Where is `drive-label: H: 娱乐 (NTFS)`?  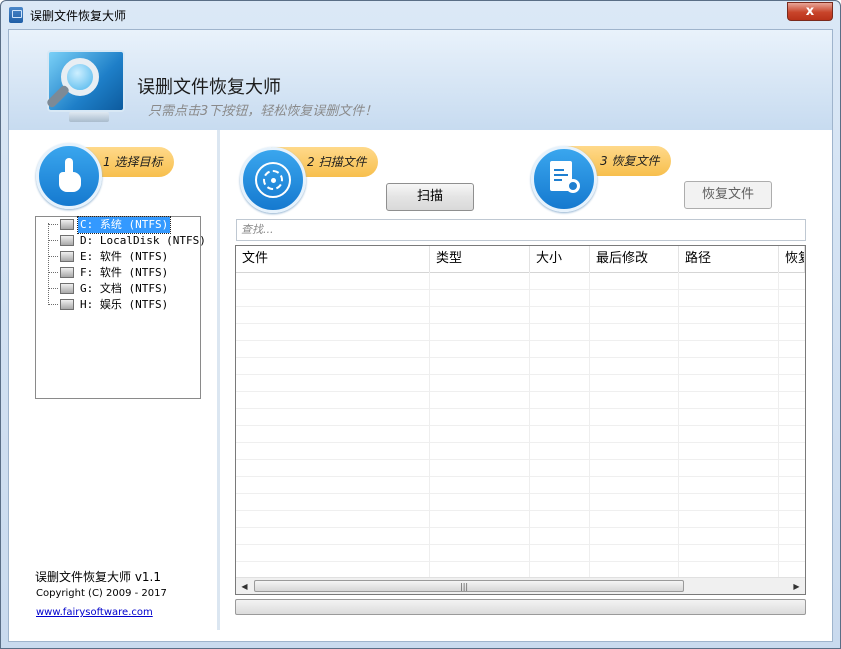 drive-label: H: 娱乐 (NTFS) is located at coordinates (124, 304).